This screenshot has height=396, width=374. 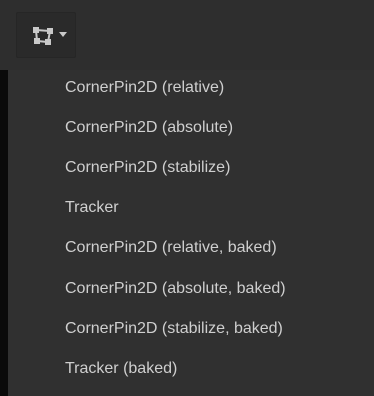 What do you see at coordinates (121, 369) in the screenshot?
I see `menu-item-tracker-baked: Tracker (baked)` at bounding box center [121, 369].